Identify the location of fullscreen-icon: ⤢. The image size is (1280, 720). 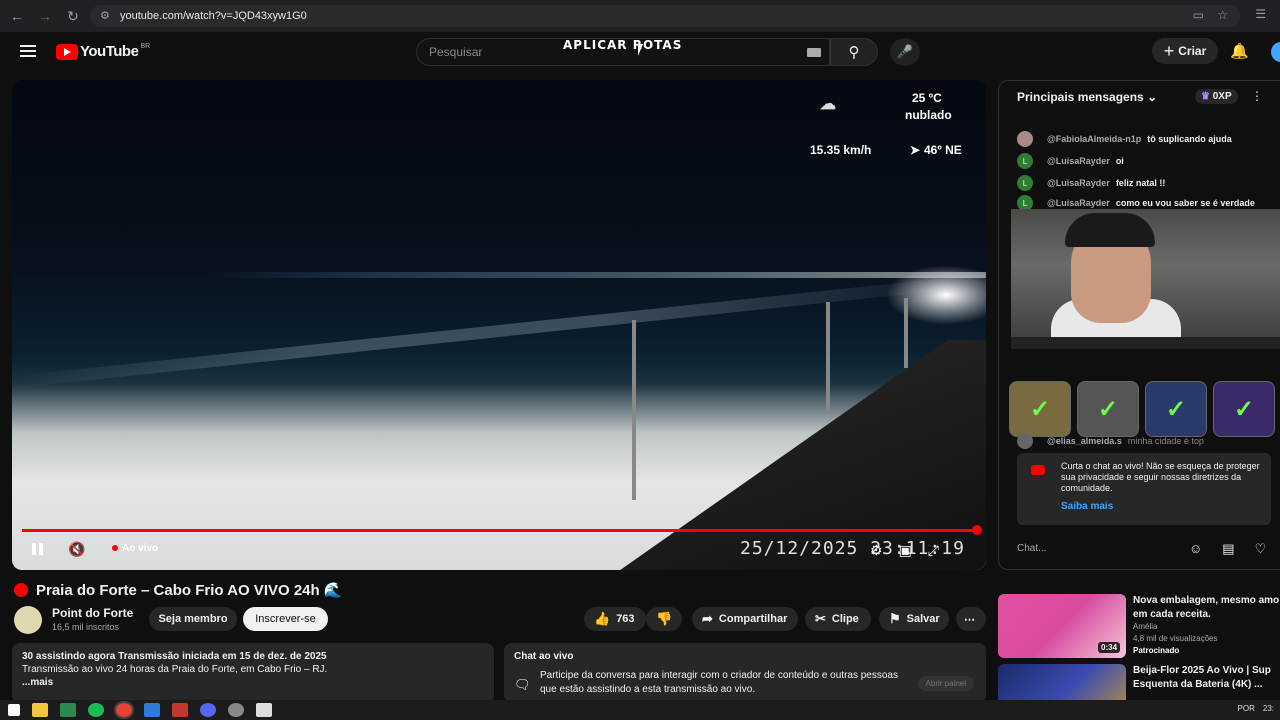
(933, 550).